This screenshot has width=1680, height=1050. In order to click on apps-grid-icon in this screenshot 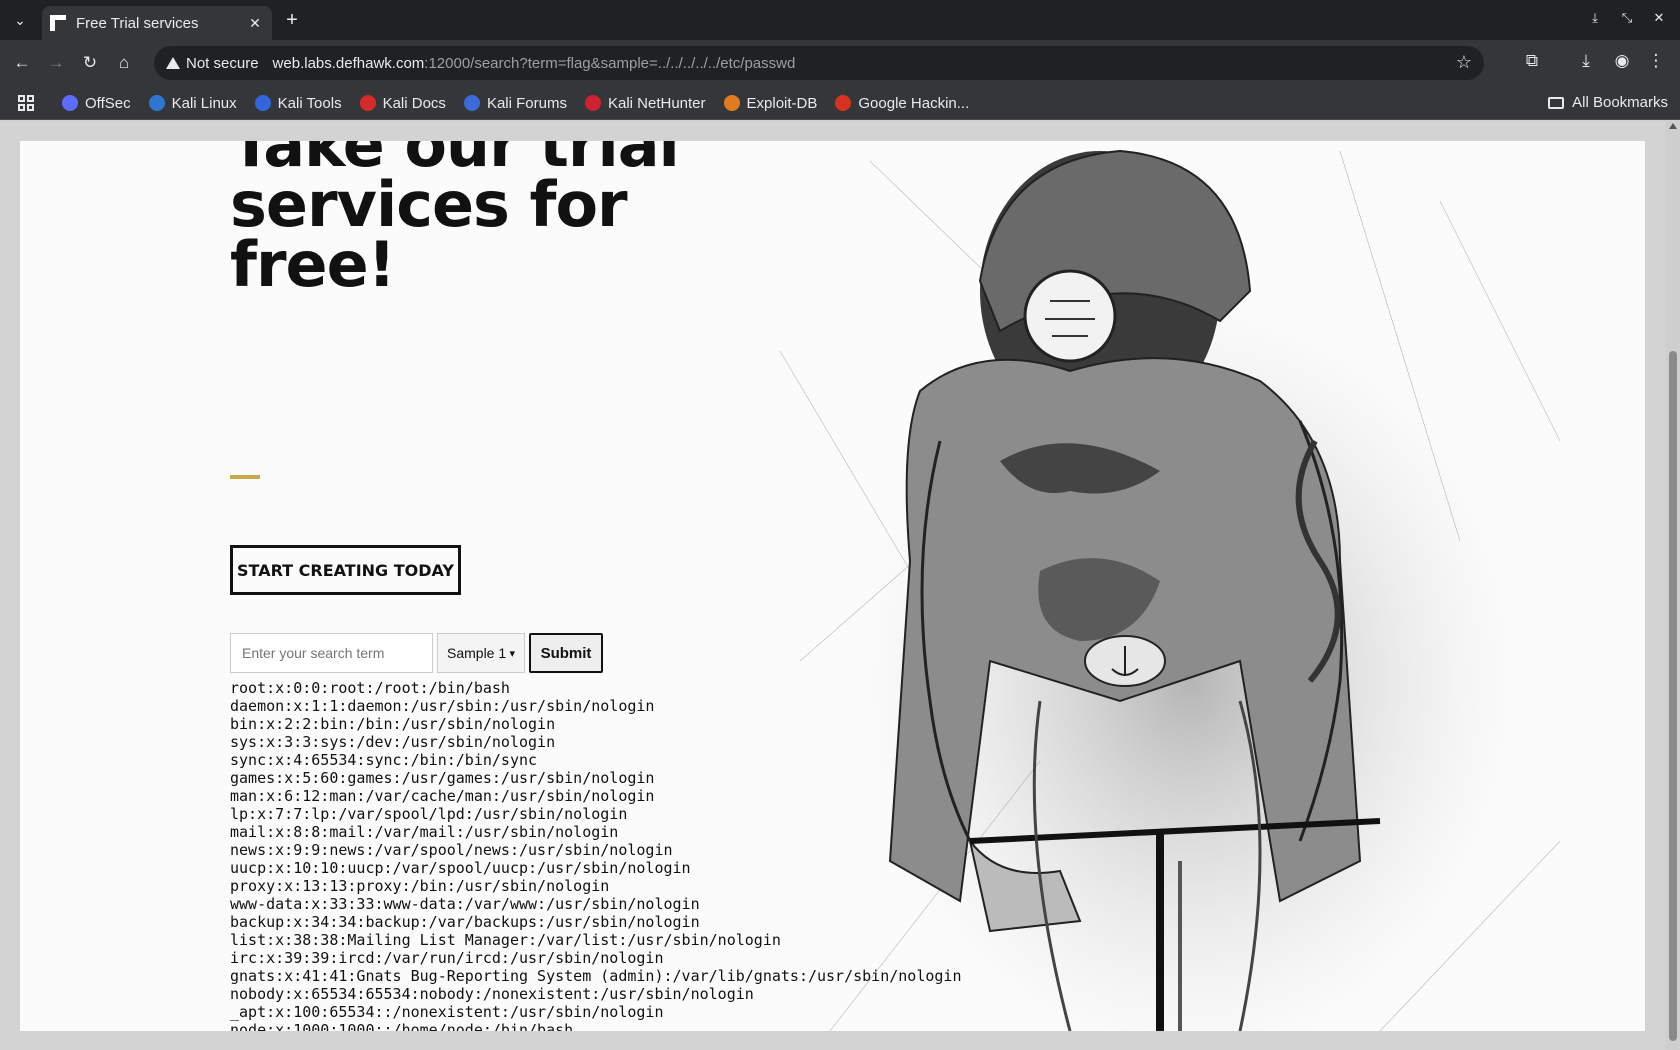, I will do `click(26, 103)`.